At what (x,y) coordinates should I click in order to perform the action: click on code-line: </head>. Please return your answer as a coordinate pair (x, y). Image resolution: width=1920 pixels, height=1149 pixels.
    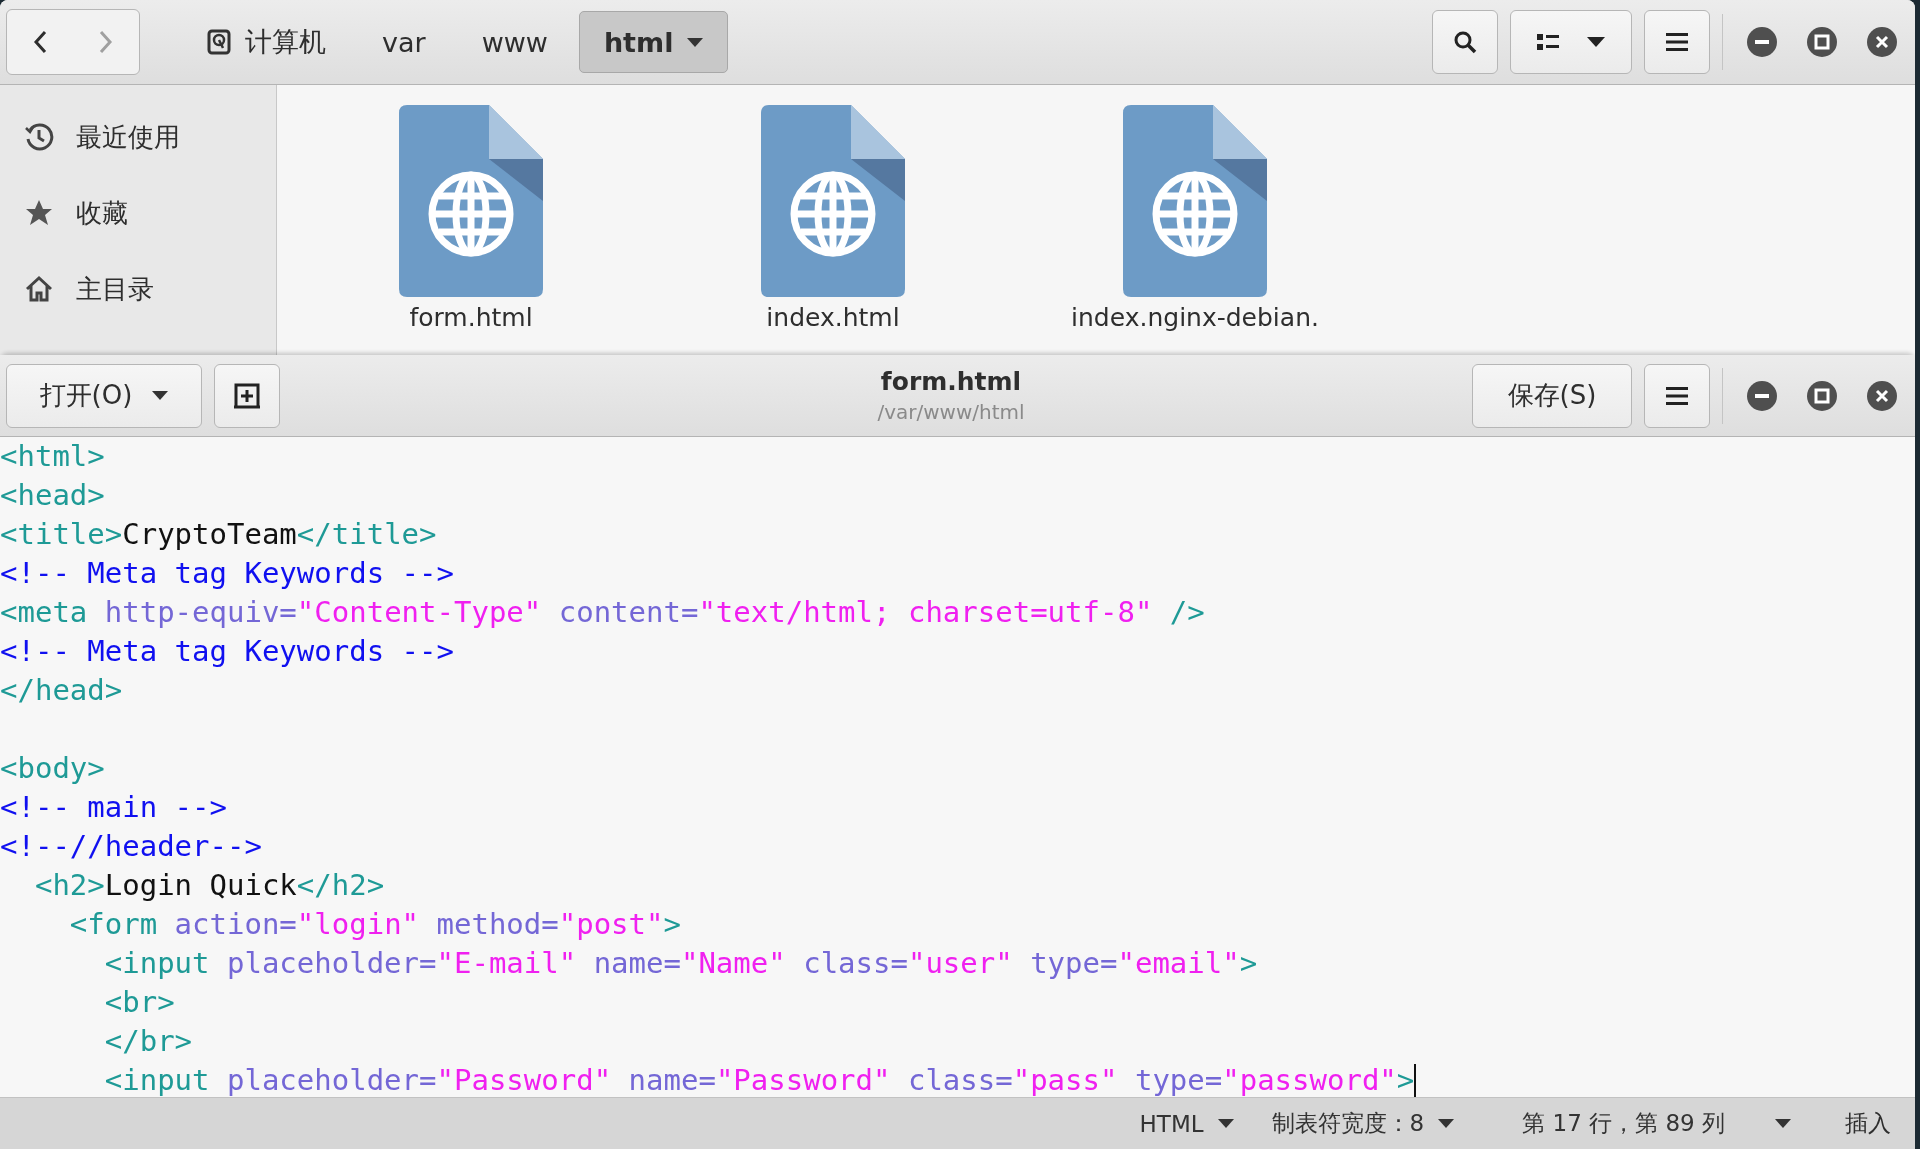
    Looking at the image, I should click on (61, 690).